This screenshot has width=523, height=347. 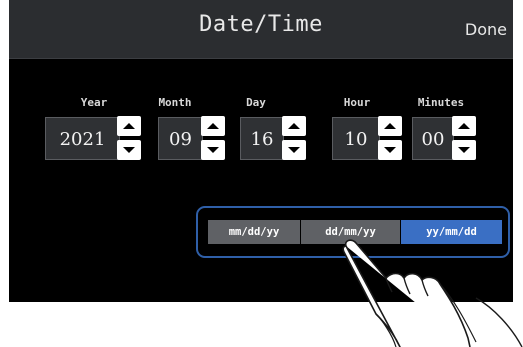 I want to click on done-button: Done, so click(x=486, y=29).